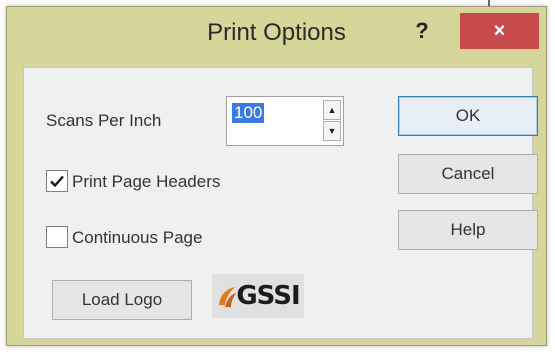 Image resolution: width=555 pixels, height=356 pixels. I want to click on logo-text: GSSI, so click(268, 296).